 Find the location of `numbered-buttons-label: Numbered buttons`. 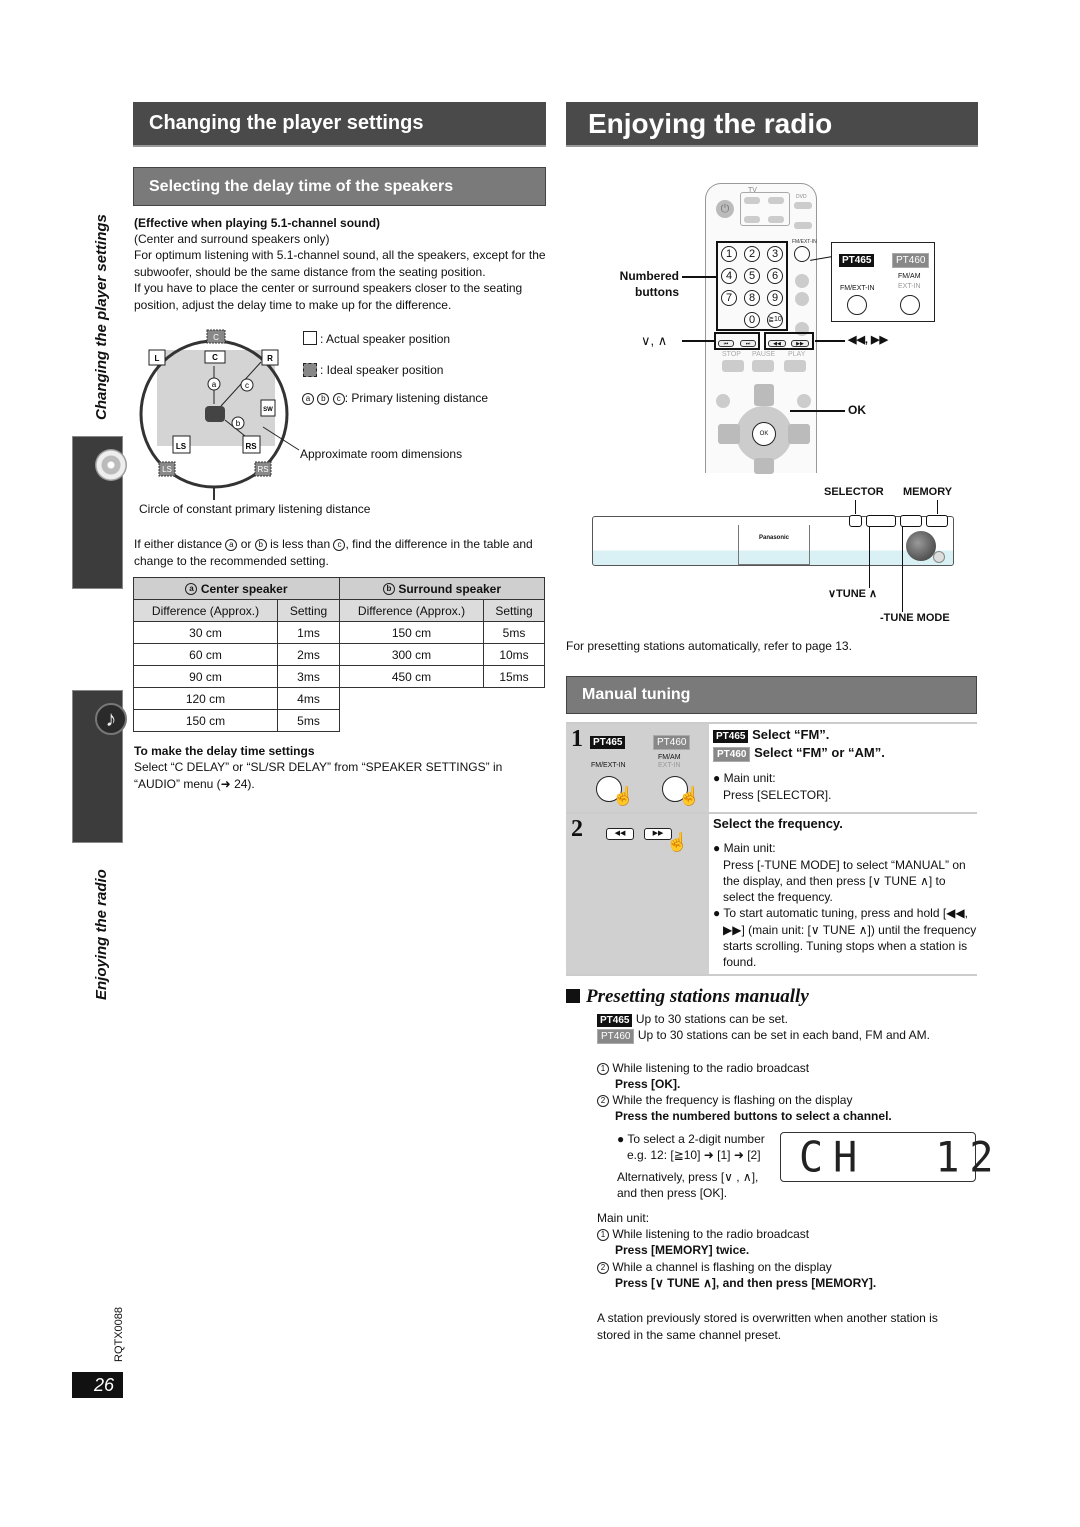

numbered-buttons-label: Numbered buttons is located at coordinates (649, 284).